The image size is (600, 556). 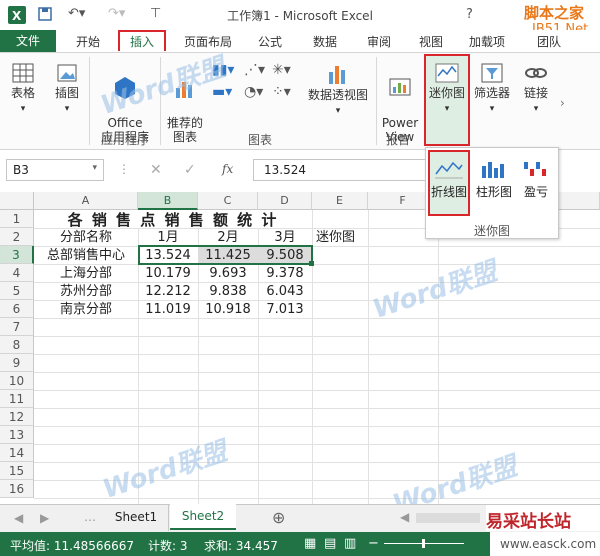 I want to click on scatter-chart-icon: ⁘▾, so click(x=281, y=92).